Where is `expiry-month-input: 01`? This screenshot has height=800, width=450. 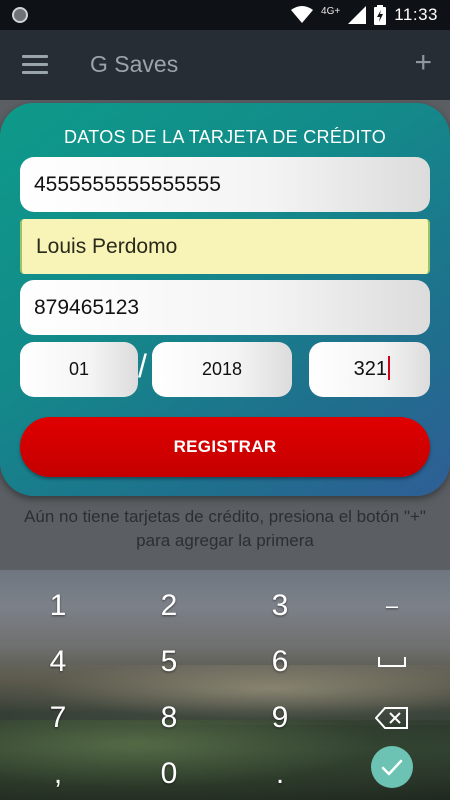
expiry-month-input: 01 is located at coordinates (79, 369).